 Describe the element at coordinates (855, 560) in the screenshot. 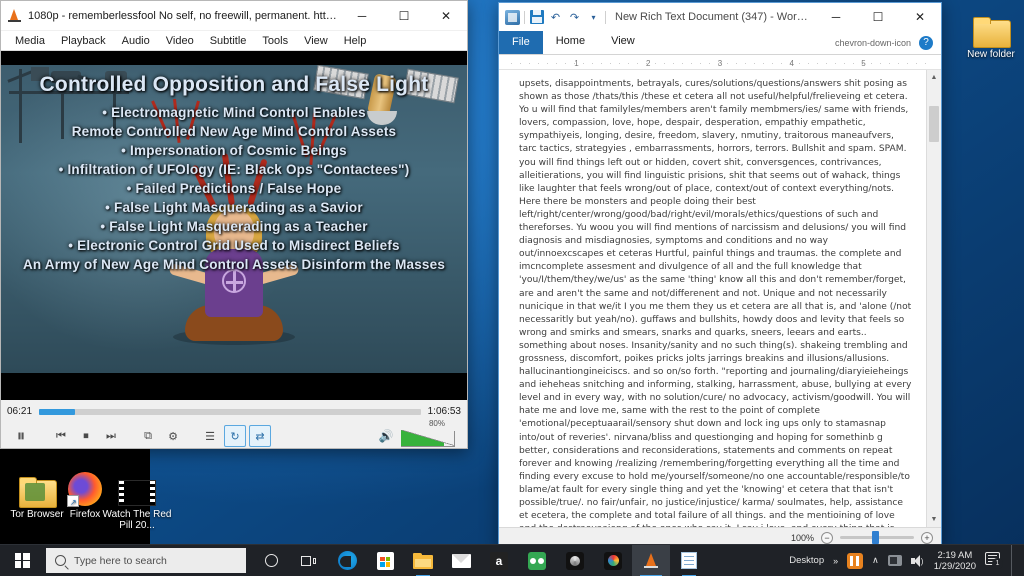

I see `tray-vlc-icon` at that location.